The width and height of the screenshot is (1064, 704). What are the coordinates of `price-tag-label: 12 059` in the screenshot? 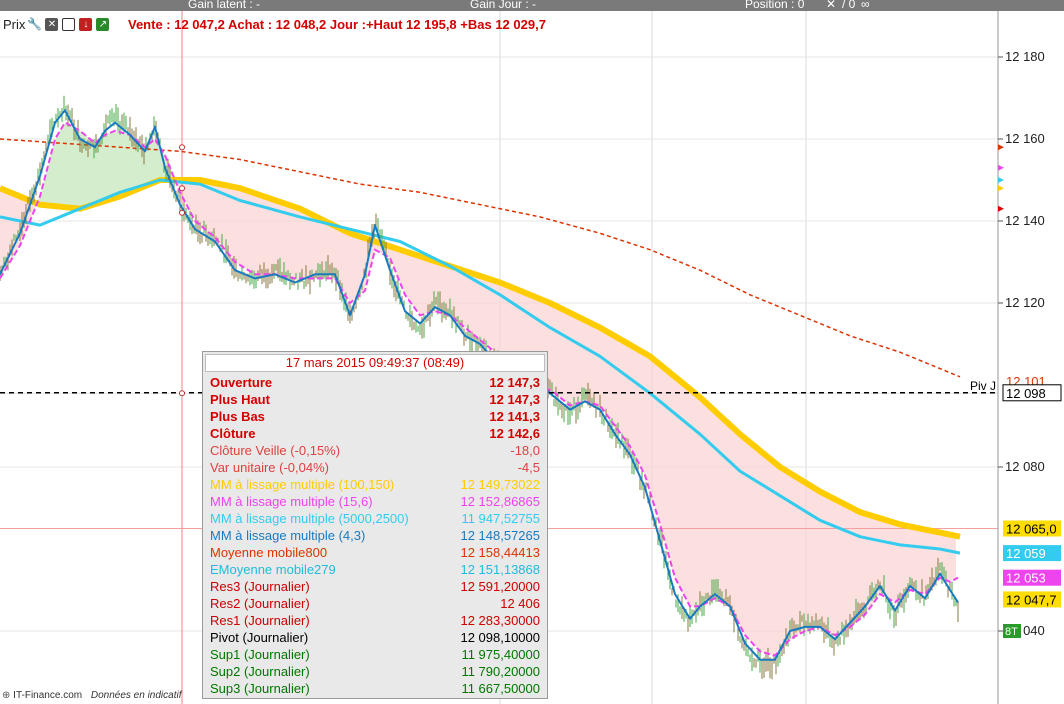 It's located at (1026, 553).